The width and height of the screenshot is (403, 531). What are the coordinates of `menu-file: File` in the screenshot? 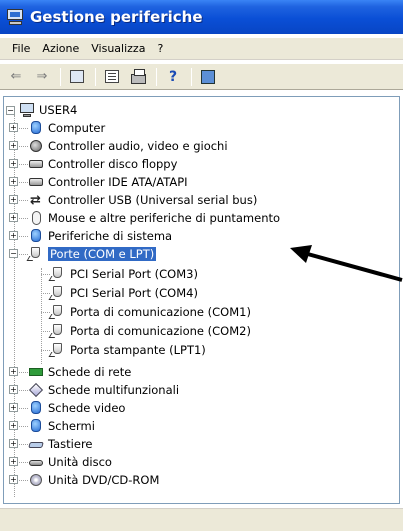 It's located at (21, 48).